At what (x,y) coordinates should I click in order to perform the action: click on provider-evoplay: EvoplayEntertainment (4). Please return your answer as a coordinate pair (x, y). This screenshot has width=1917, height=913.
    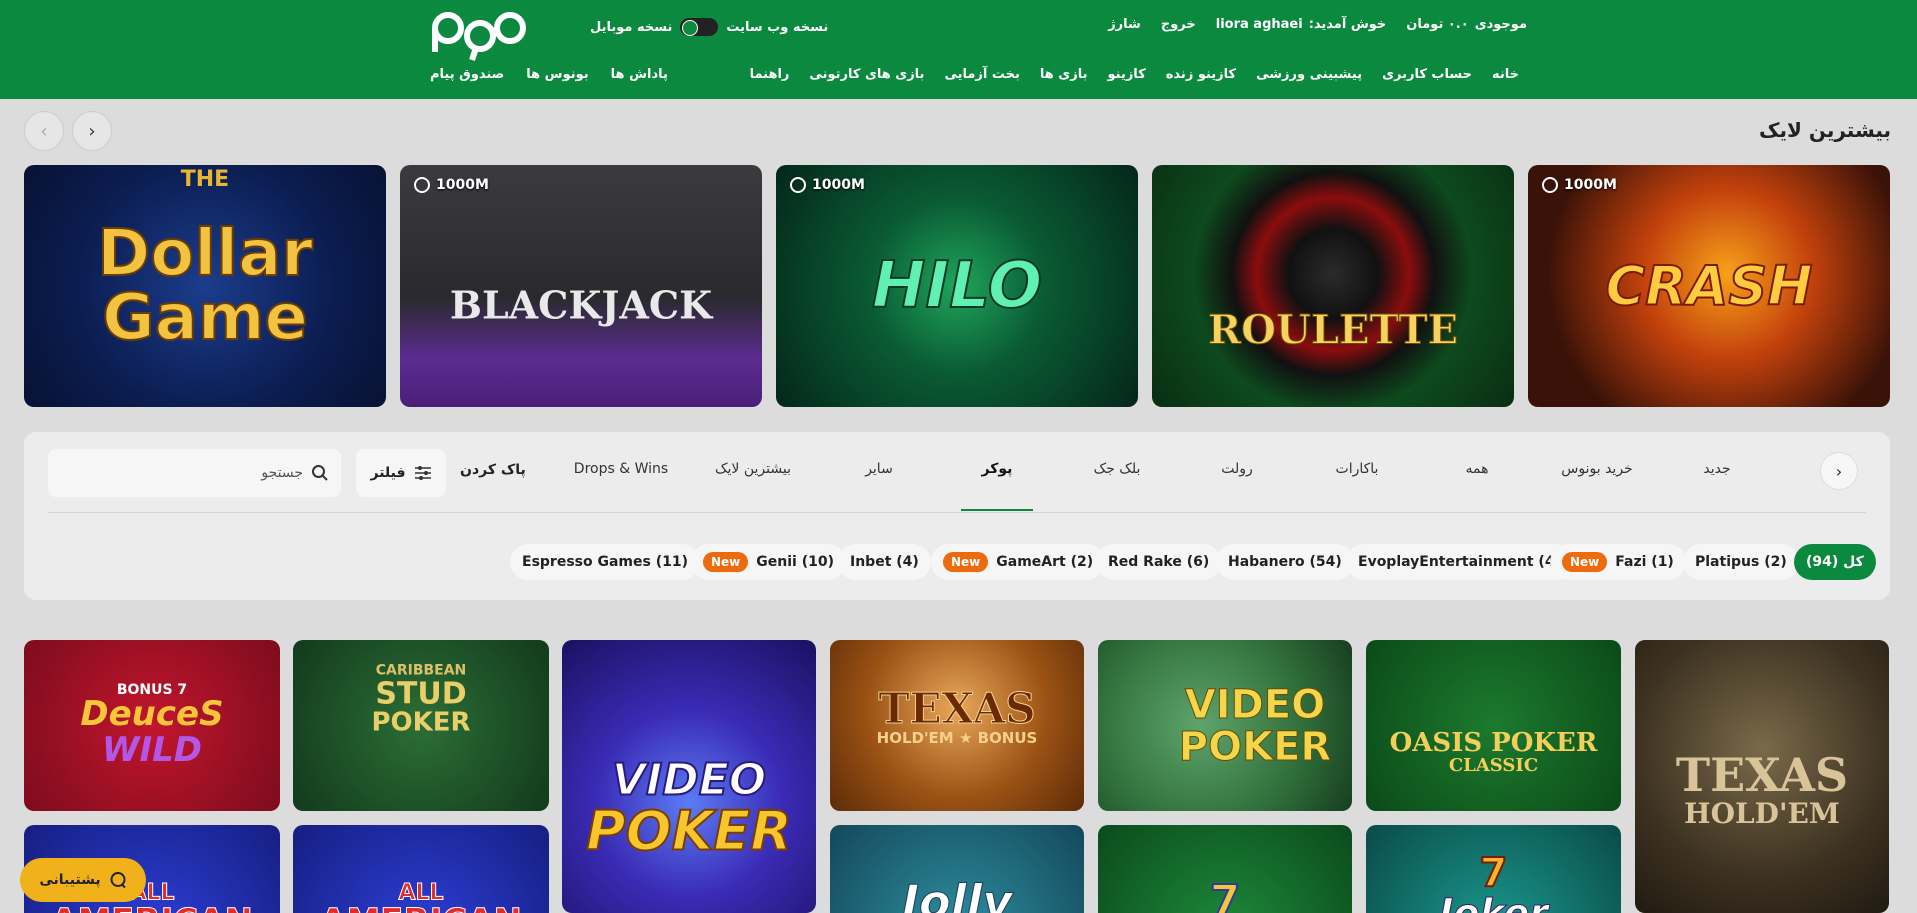
    Looking at the image, I should click on (1459, 562).